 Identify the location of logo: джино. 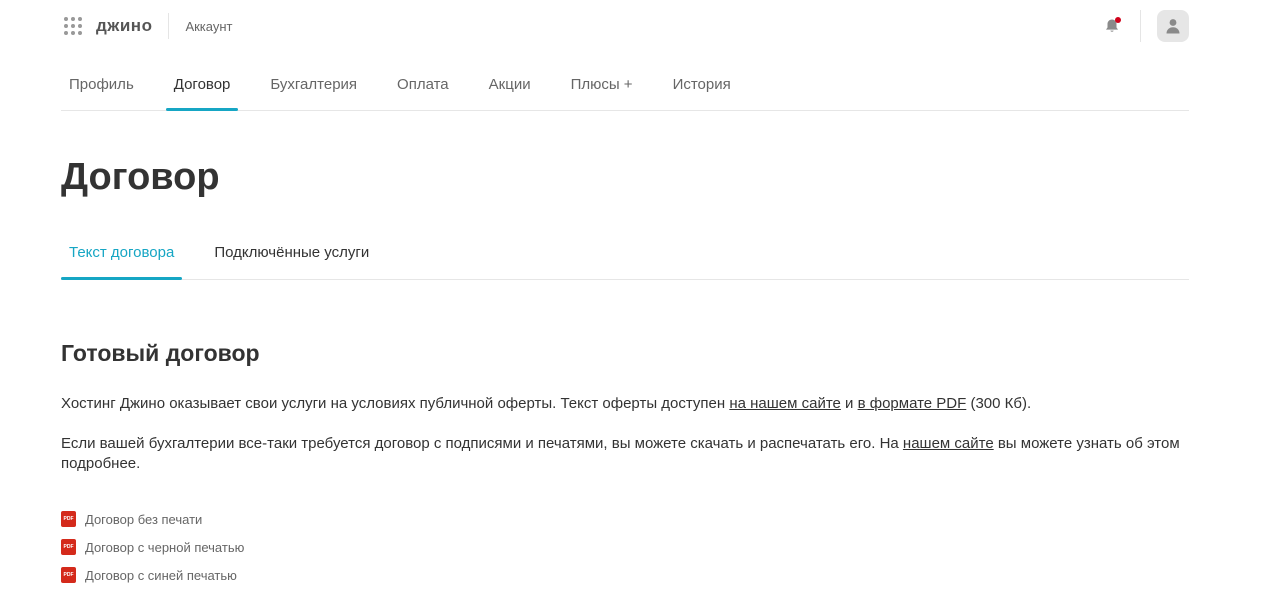
(124, 26).